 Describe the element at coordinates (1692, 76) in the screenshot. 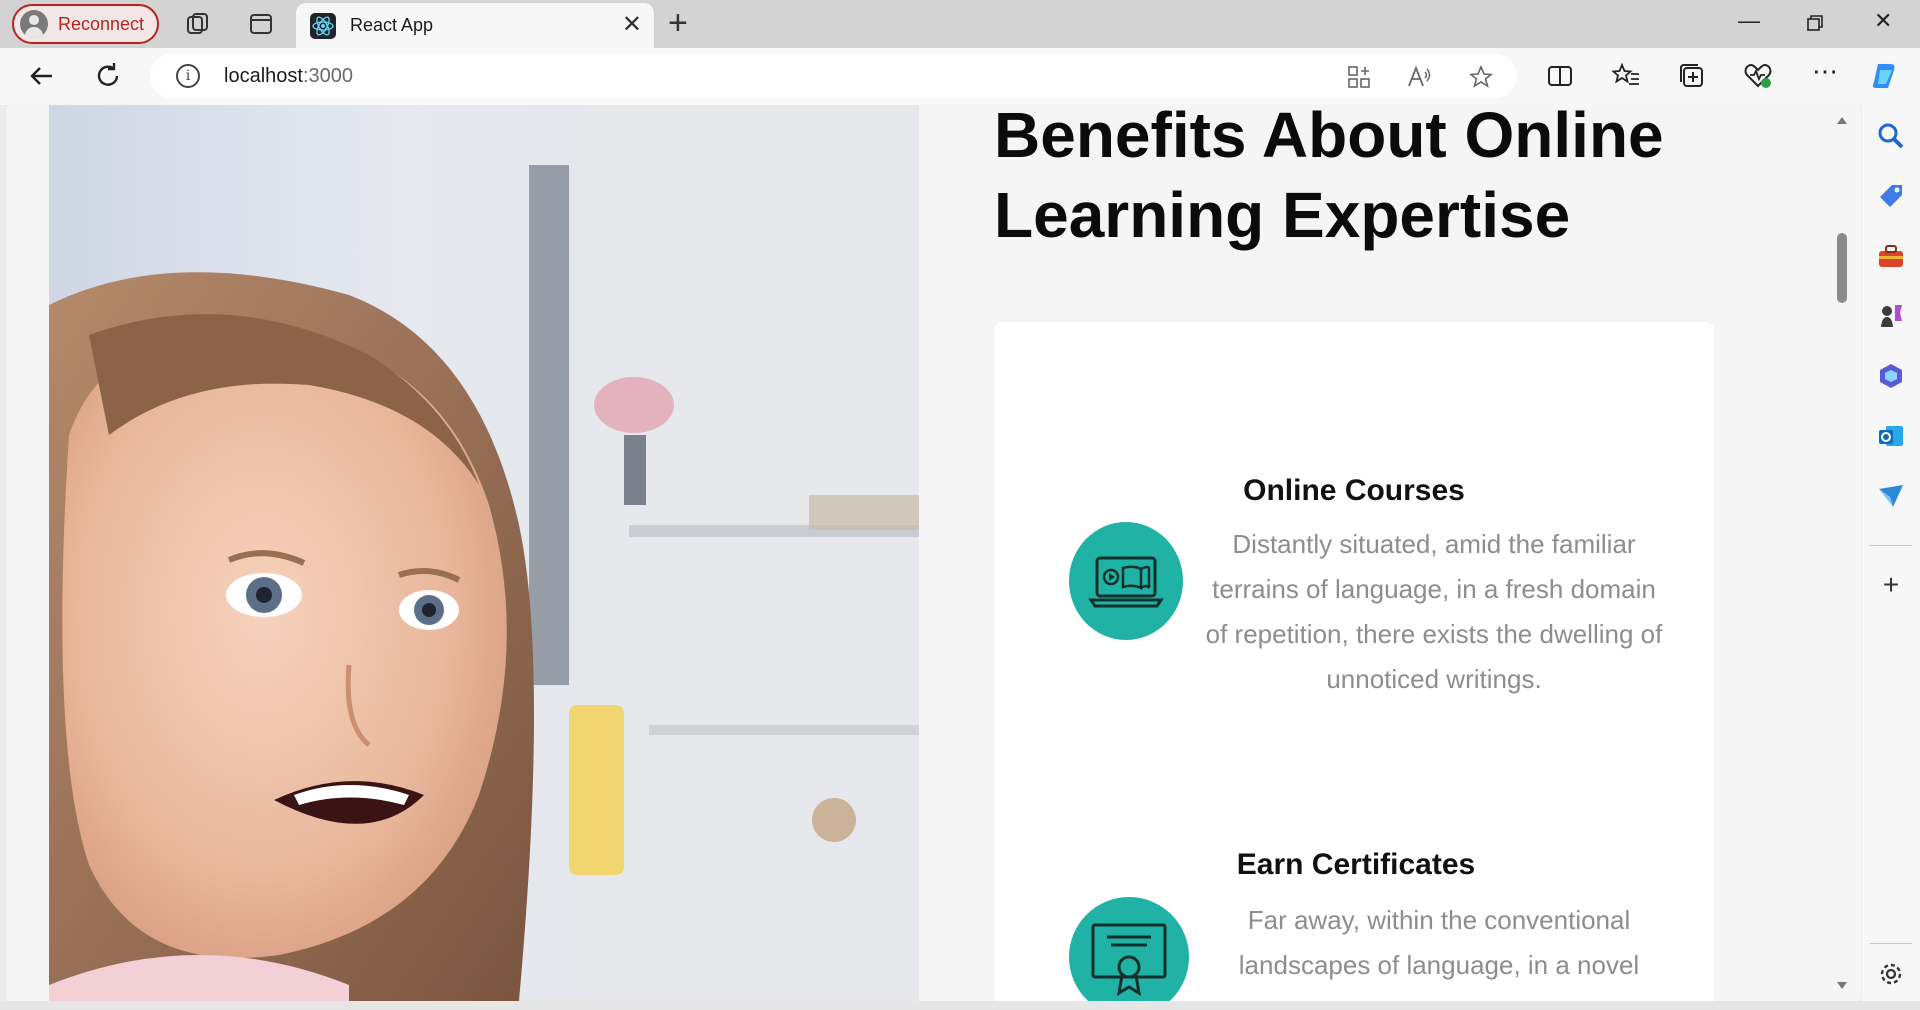

I see `collections-icon` at that location.